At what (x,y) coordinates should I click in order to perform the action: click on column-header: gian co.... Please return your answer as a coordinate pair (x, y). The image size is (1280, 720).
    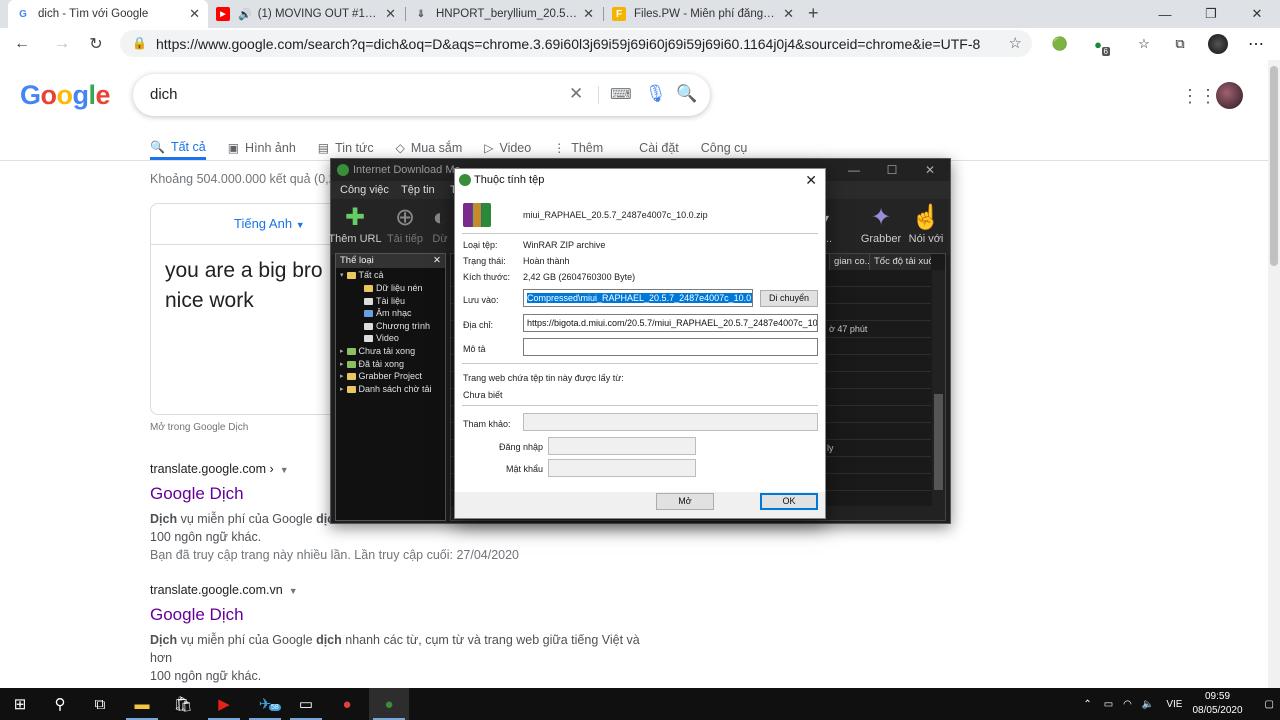
    Looking at the image, I should click on (849, 262).